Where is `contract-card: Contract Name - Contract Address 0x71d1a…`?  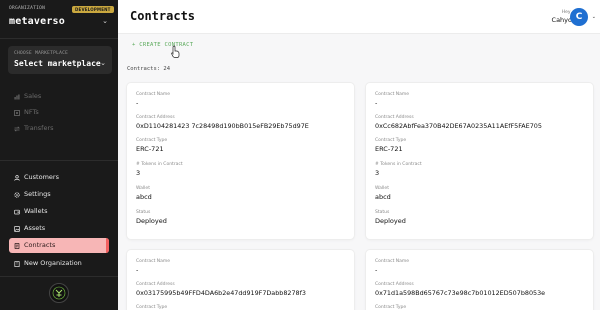 contract-card: Contract Name - Contract Address 0x71d1a… is located at coordinates (479, 280).